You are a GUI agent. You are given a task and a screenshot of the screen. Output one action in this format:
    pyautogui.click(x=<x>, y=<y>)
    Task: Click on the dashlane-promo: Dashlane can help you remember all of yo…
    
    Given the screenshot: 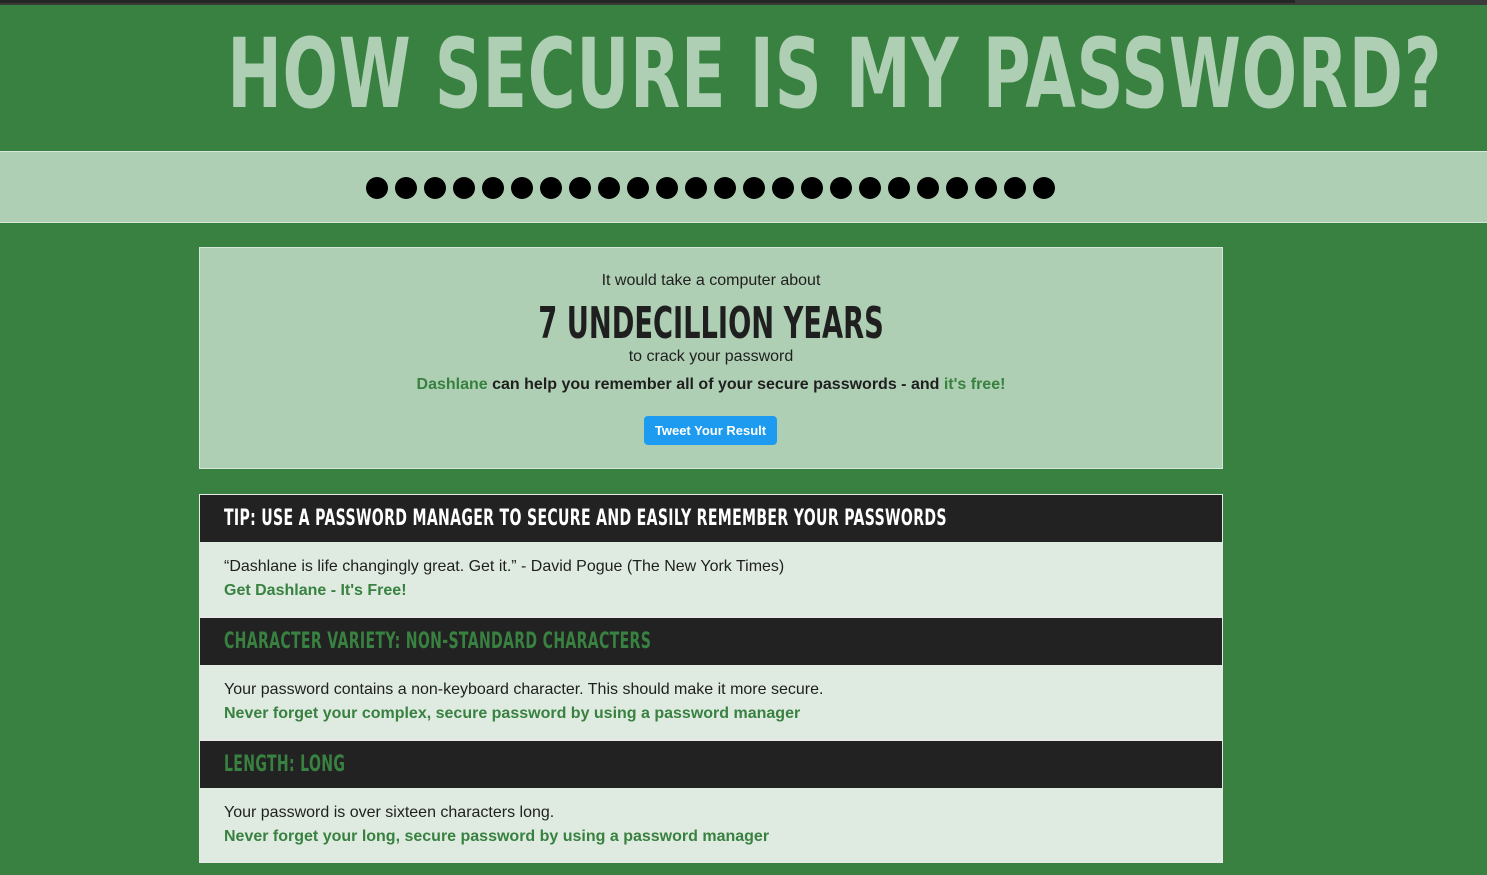 What is the action you would take?
    pyautogui.click(x=711, y=385)
    